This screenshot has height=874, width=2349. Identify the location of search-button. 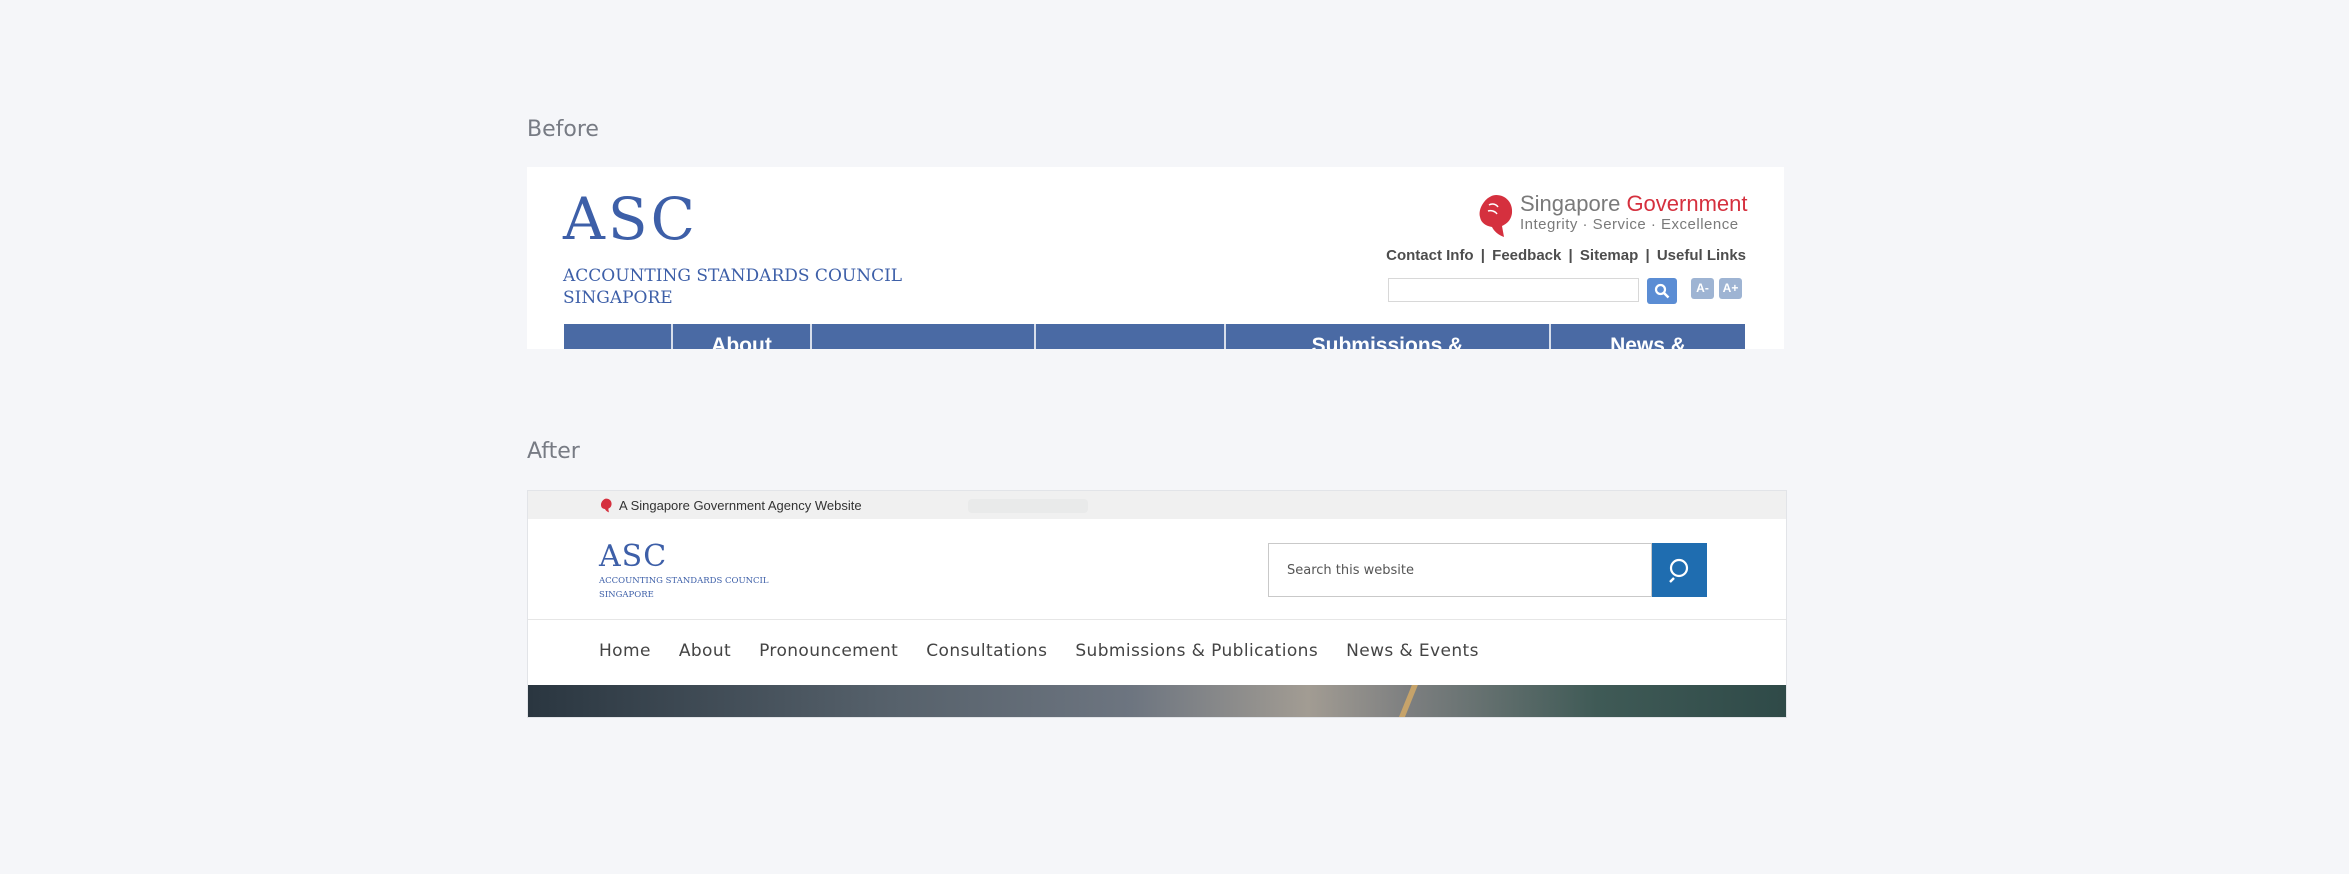
(1679, 570).